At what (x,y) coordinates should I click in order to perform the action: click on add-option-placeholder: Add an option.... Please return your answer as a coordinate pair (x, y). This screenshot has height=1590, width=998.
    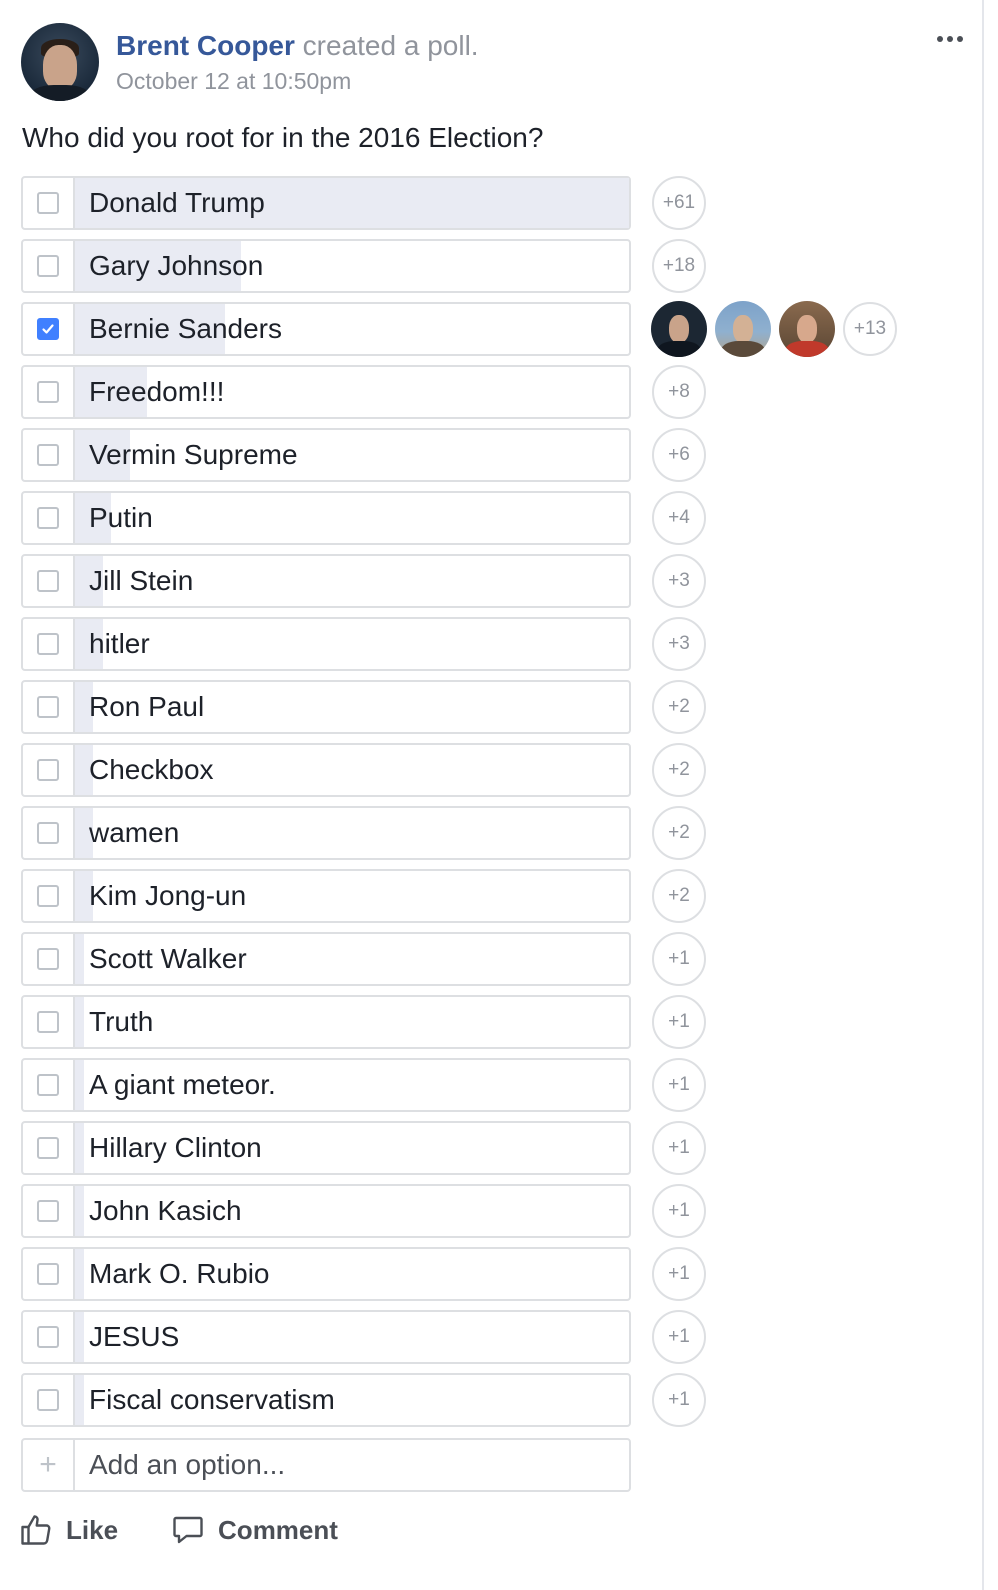
    Looking at the image, I should click on (187, 1464).